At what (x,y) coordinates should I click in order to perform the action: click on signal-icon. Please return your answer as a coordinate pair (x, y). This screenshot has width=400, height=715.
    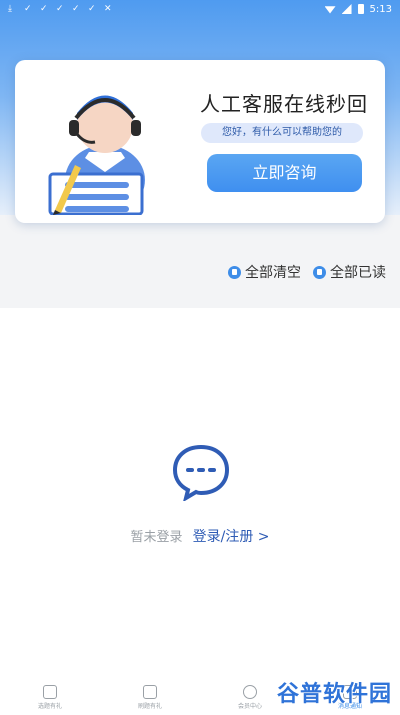
    Looking at the image, I should click on (346, 9).